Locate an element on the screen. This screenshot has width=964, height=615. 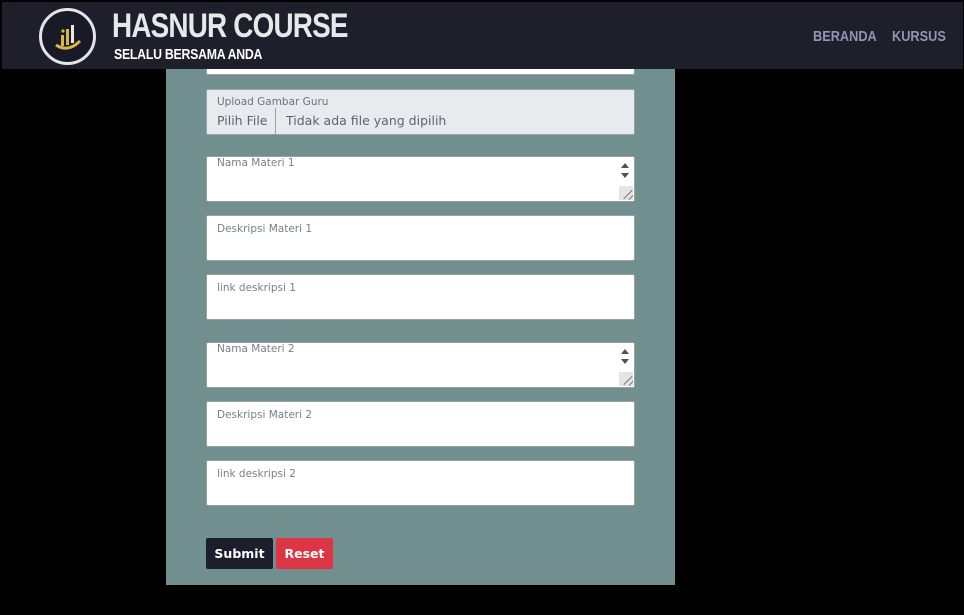
deskripsi-materi-1-field: Deskripsi Materi 1 is located at coordinates (420, 238).